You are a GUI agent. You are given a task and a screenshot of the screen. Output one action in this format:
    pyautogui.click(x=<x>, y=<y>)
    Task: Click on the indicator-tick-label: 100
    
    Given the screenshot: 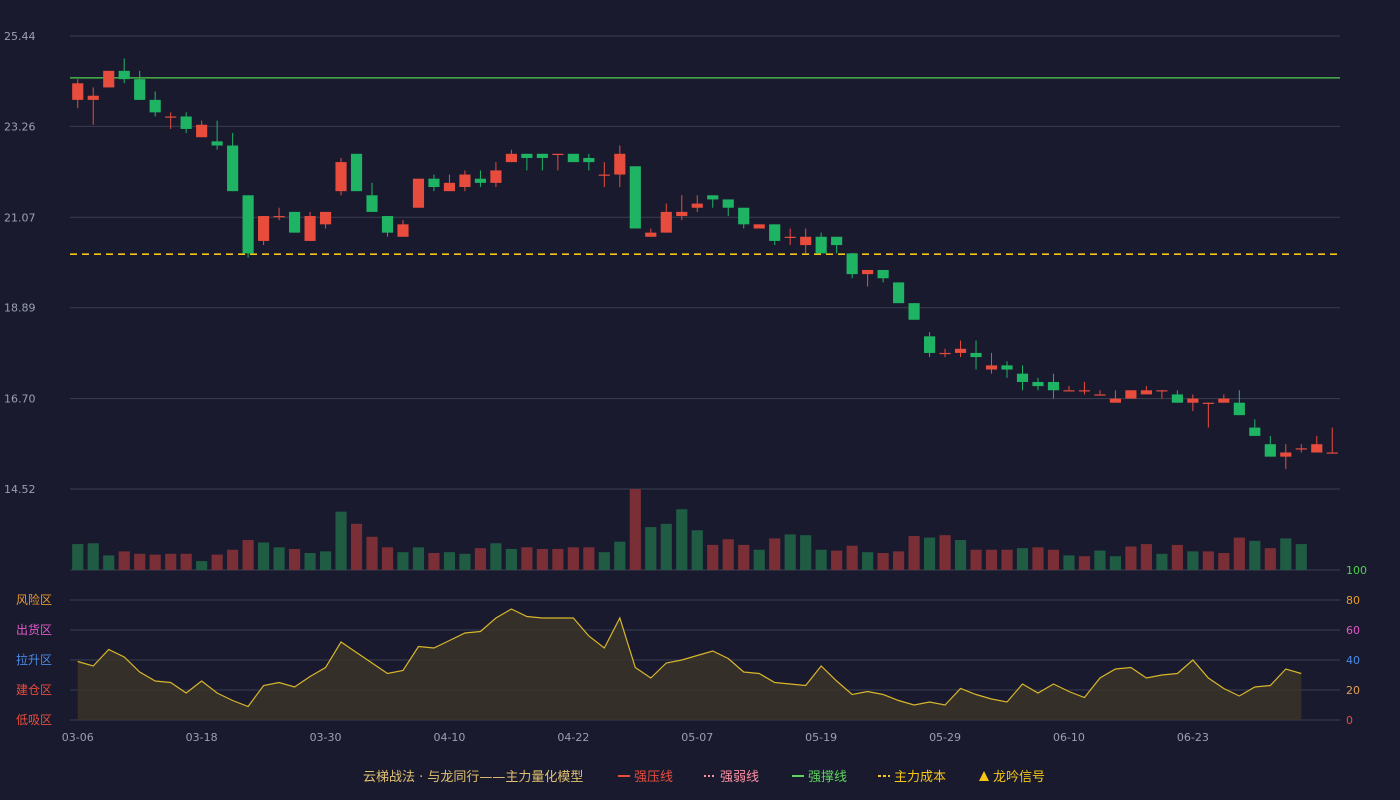 What is the action you would take?
    pyautogui.click(x=1356, y=570)
    